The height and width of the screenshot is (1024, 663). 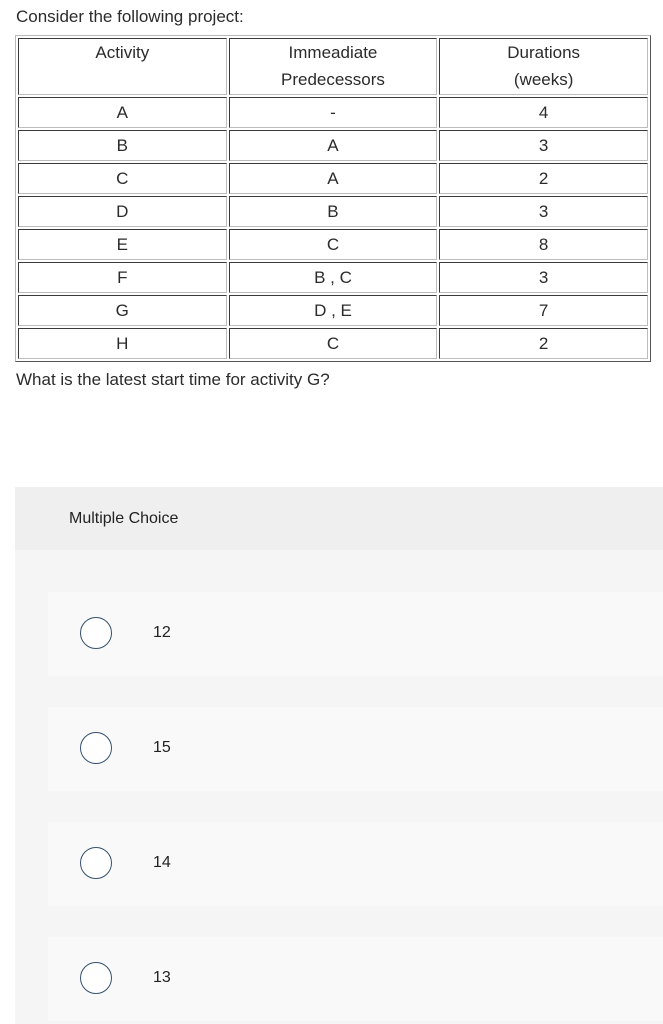 What do you see at coordinates (122, 112) in the screenshot?
I see `cell-activity: A` at bounding box center [122, 112].